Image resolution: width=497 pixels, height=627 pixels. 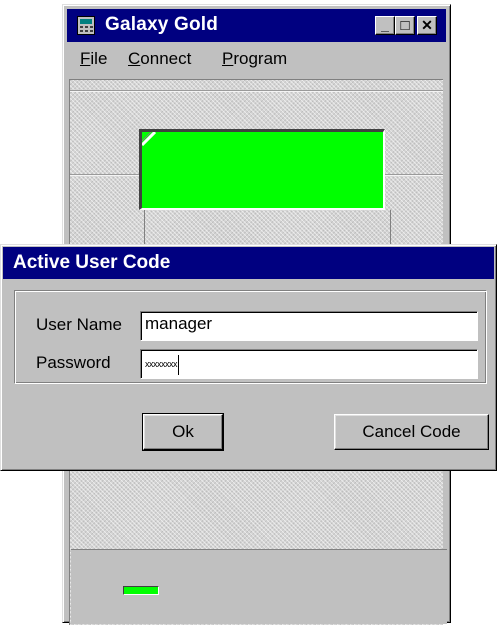 I want to click on menu-bar: File Connect Program, so click(x=256, y=58).